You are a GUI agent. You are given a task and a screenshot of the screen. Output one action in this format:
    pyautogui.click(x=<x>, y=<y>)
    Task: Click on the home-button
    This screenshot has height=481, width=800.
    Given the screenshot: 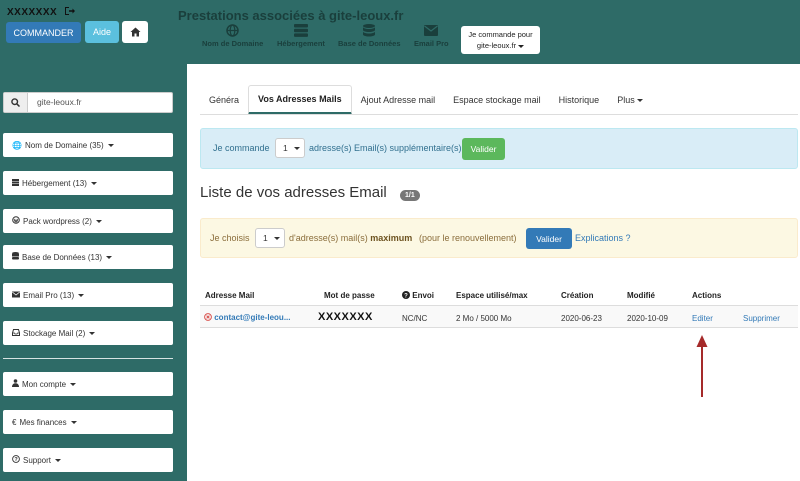 What is the action you would take?
    pyautogui.click(x=135, y=32)
    